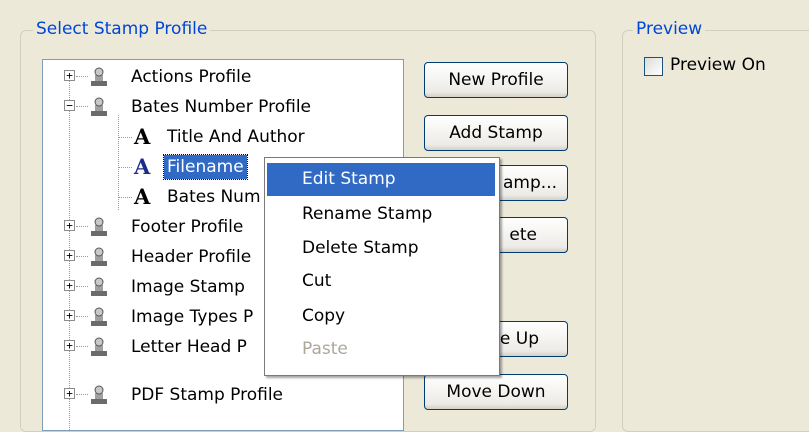 This screenshot has height=432, width=809. I want to click on preview-on-label: Preview On, so click(718, 65).